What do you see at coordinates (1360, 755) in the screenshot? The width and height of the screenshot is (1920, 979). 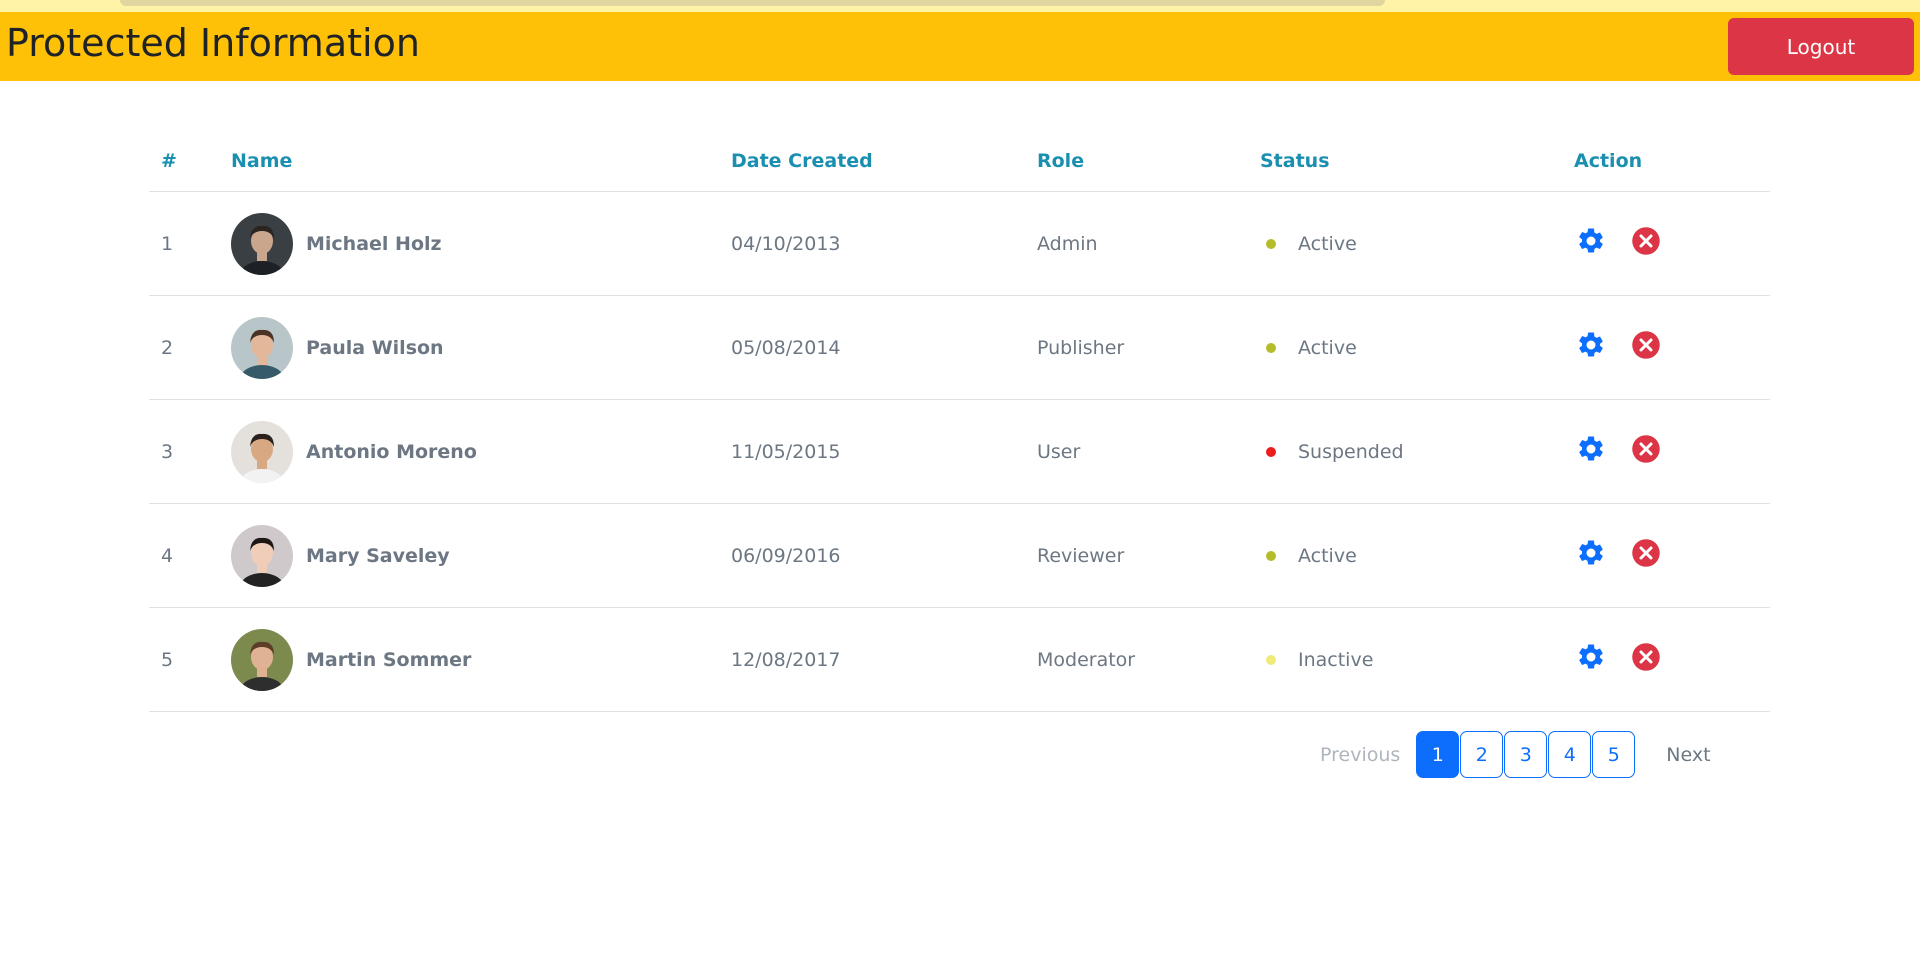 I see `previous-page-link: Previous` at bounding box center [1360, 755].